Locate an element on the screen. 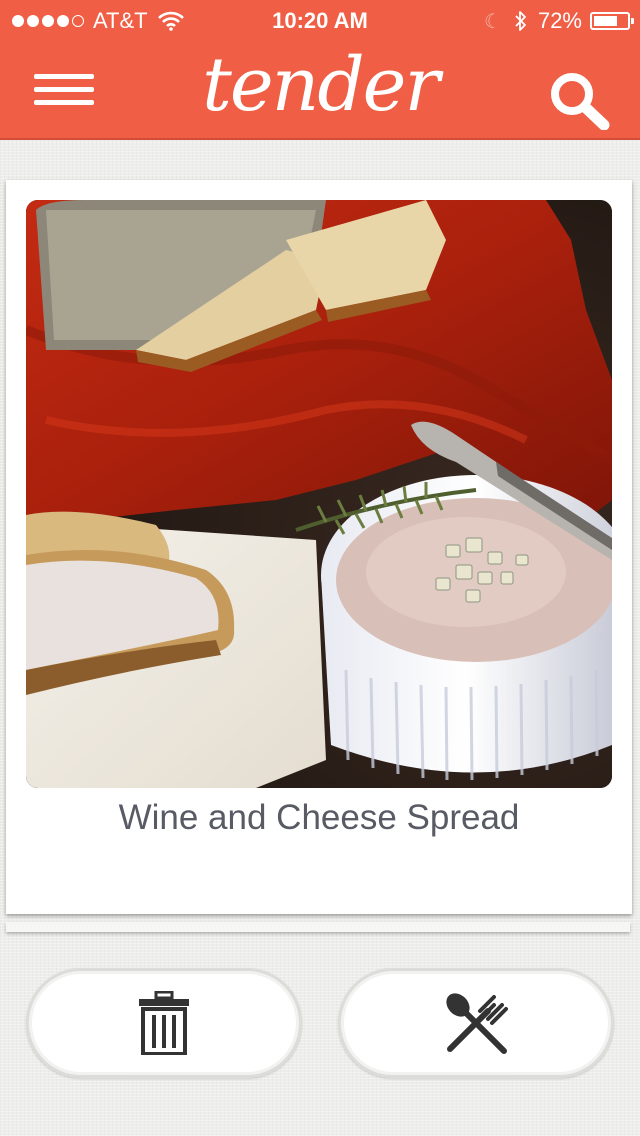 This screenshot has height=1136, width=640. battery-icon is located at coordinates (612, 21).